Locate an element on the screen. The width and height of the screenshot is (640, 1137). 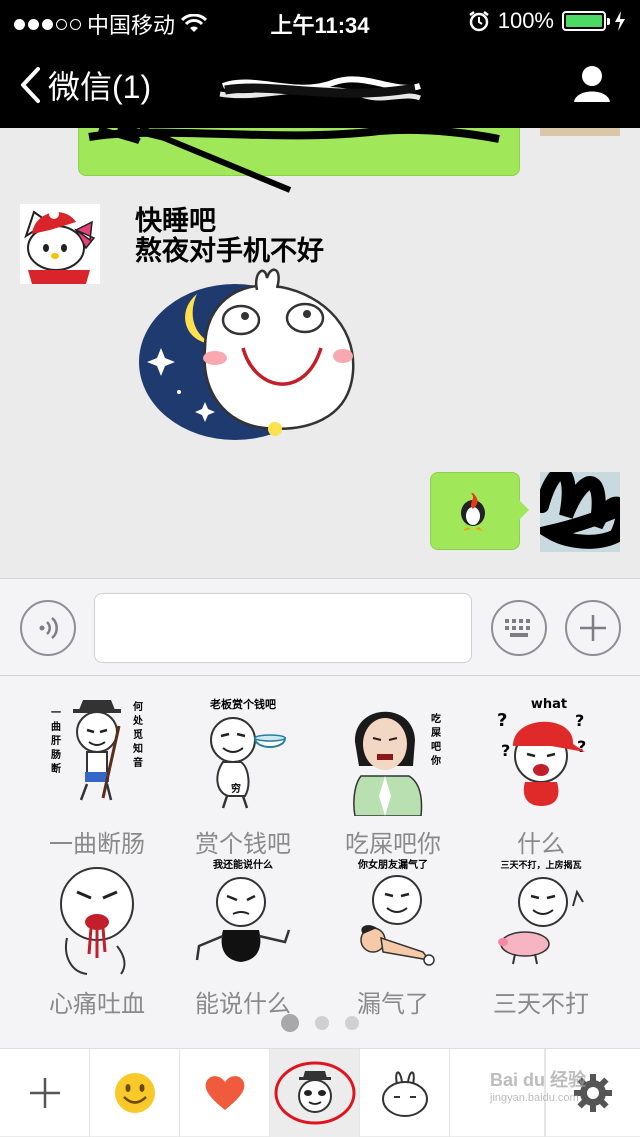
redaction-scribble is located at coordinates (580, 510).